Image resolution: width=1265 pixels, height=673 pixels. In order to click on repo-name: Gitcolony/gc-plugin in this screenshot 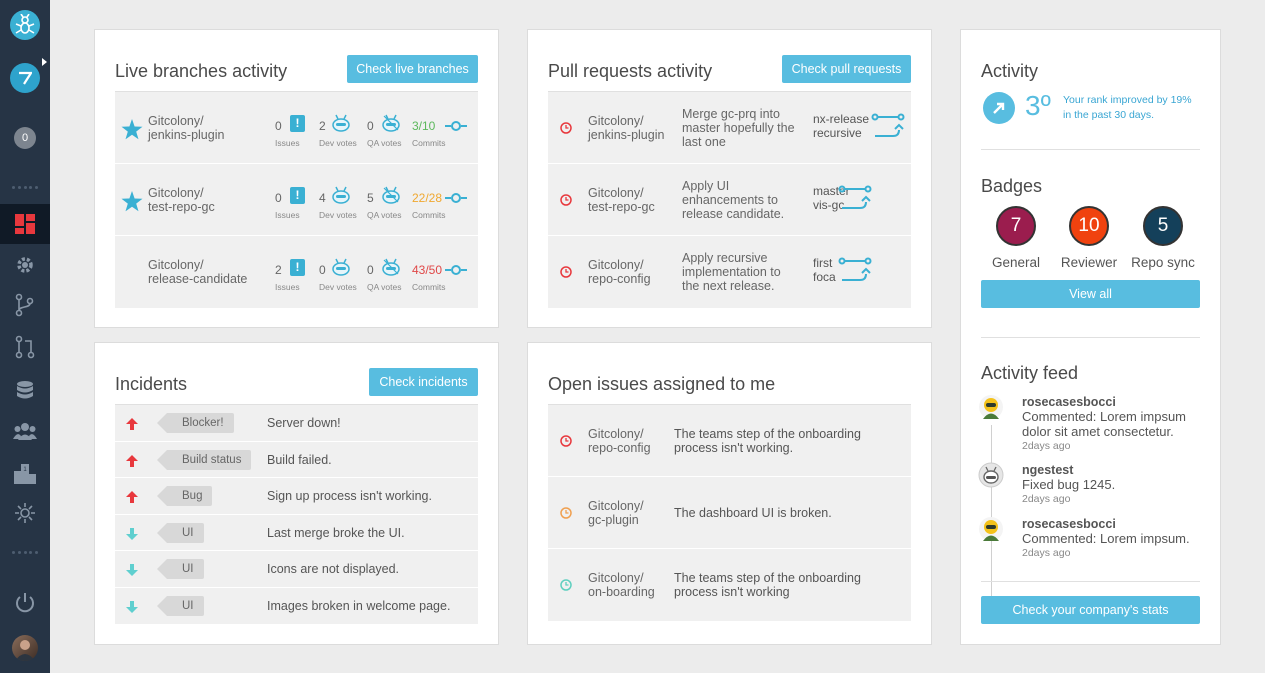, I will do `click(616, 513)`.